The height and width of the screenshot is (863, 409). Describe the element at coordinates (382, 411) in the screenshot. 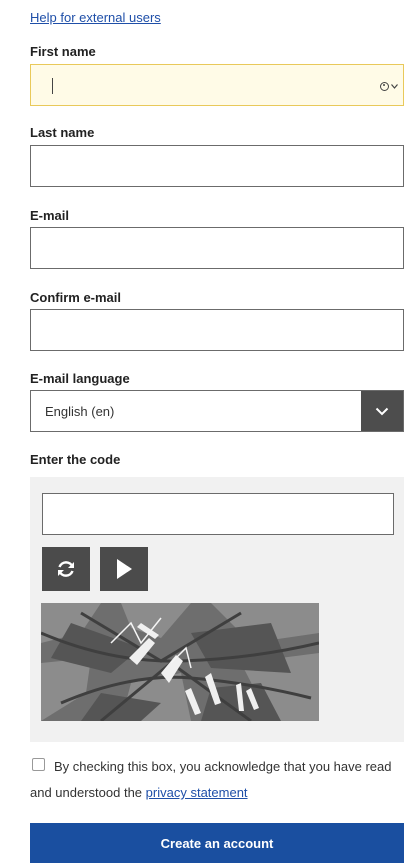

I see `chevron-down-icon` at that location.